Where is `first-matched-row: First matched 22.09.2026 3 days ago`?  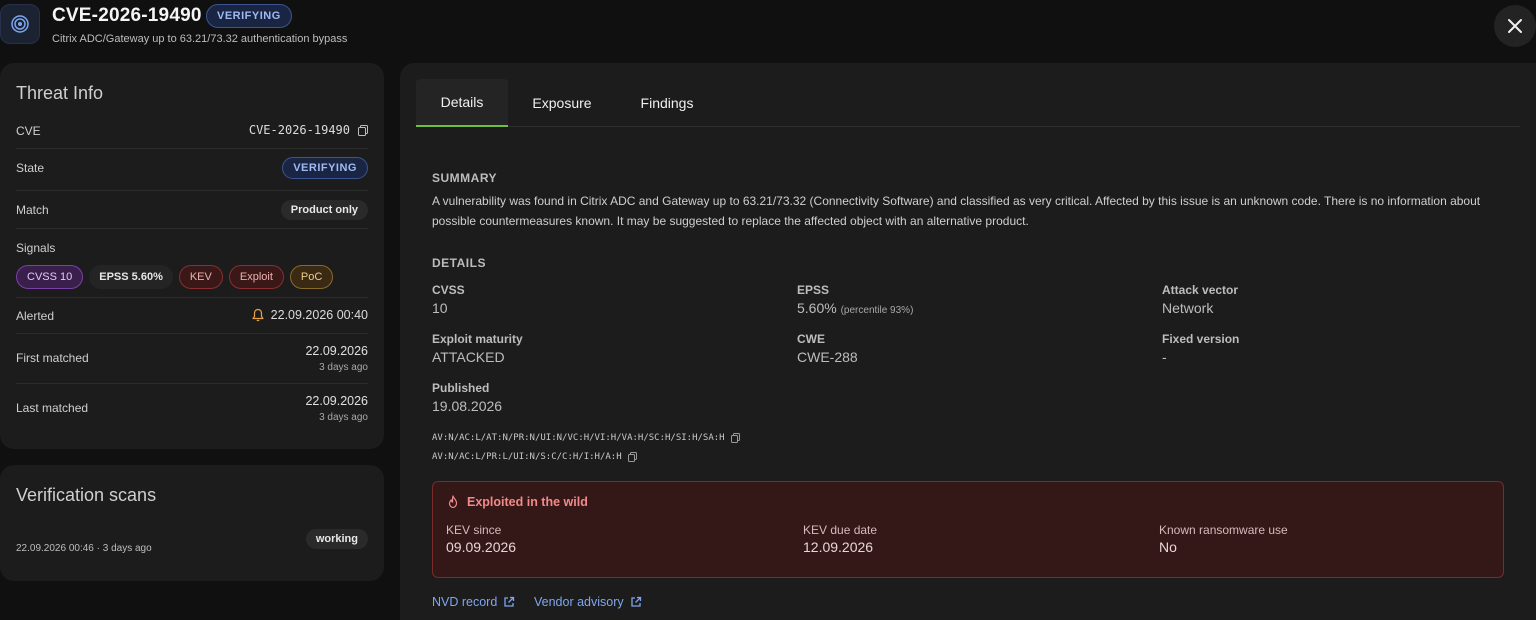 first-matched-row: First matched 22.09.2026 3 days ago is located at coordinates (192, 359).